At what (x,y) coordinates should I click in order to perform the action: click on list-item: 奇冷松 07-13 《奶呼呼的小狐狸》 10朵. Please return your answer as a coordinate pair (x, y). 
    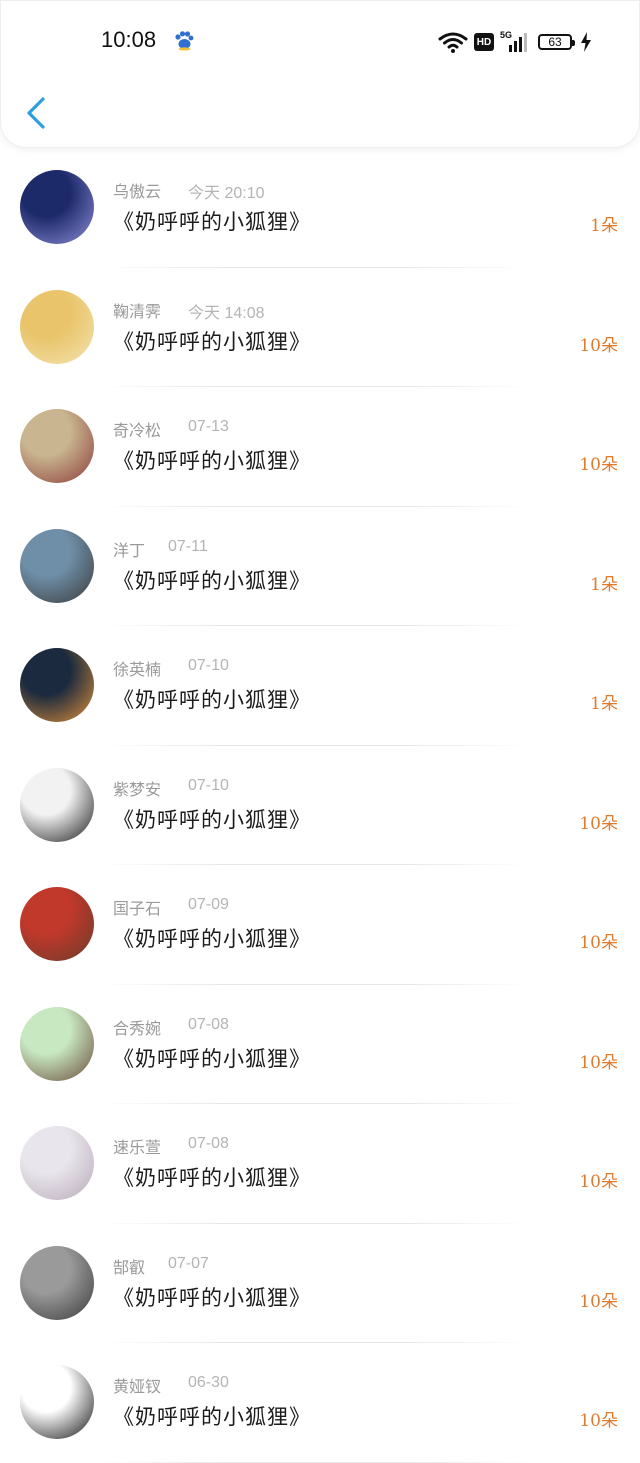
    Looking at the image, I should click on (320, 447).